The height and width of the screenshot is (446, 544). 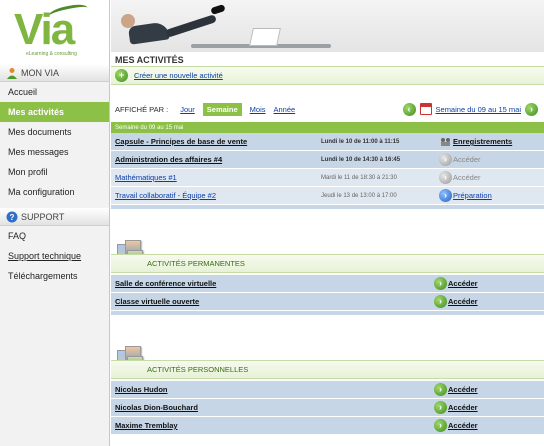 I want to click on permanent-activities-title: ACTIVITÉS PERMANENTES, so click(x=196, y=263).